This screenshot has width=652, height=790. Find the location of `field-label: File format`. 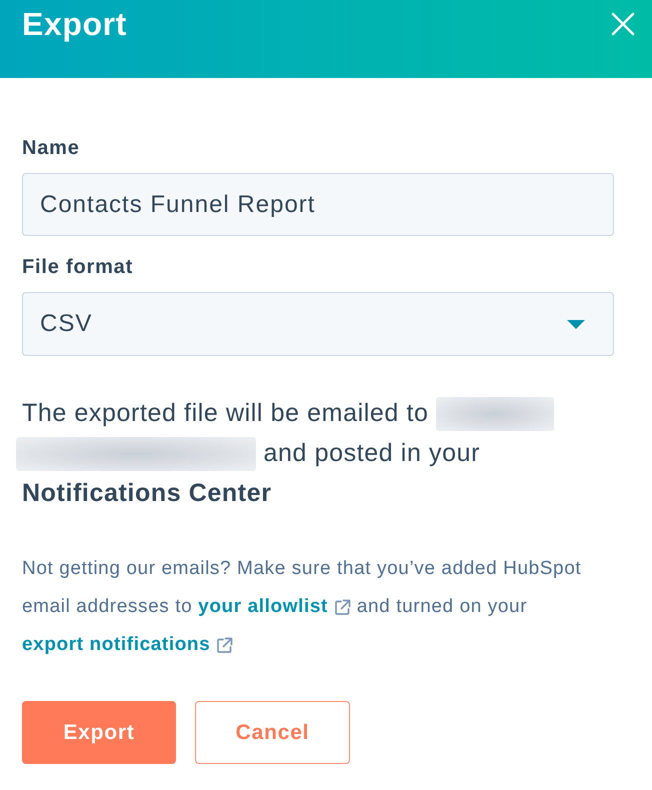

field-label: File format is located at coordinates (78, 267).